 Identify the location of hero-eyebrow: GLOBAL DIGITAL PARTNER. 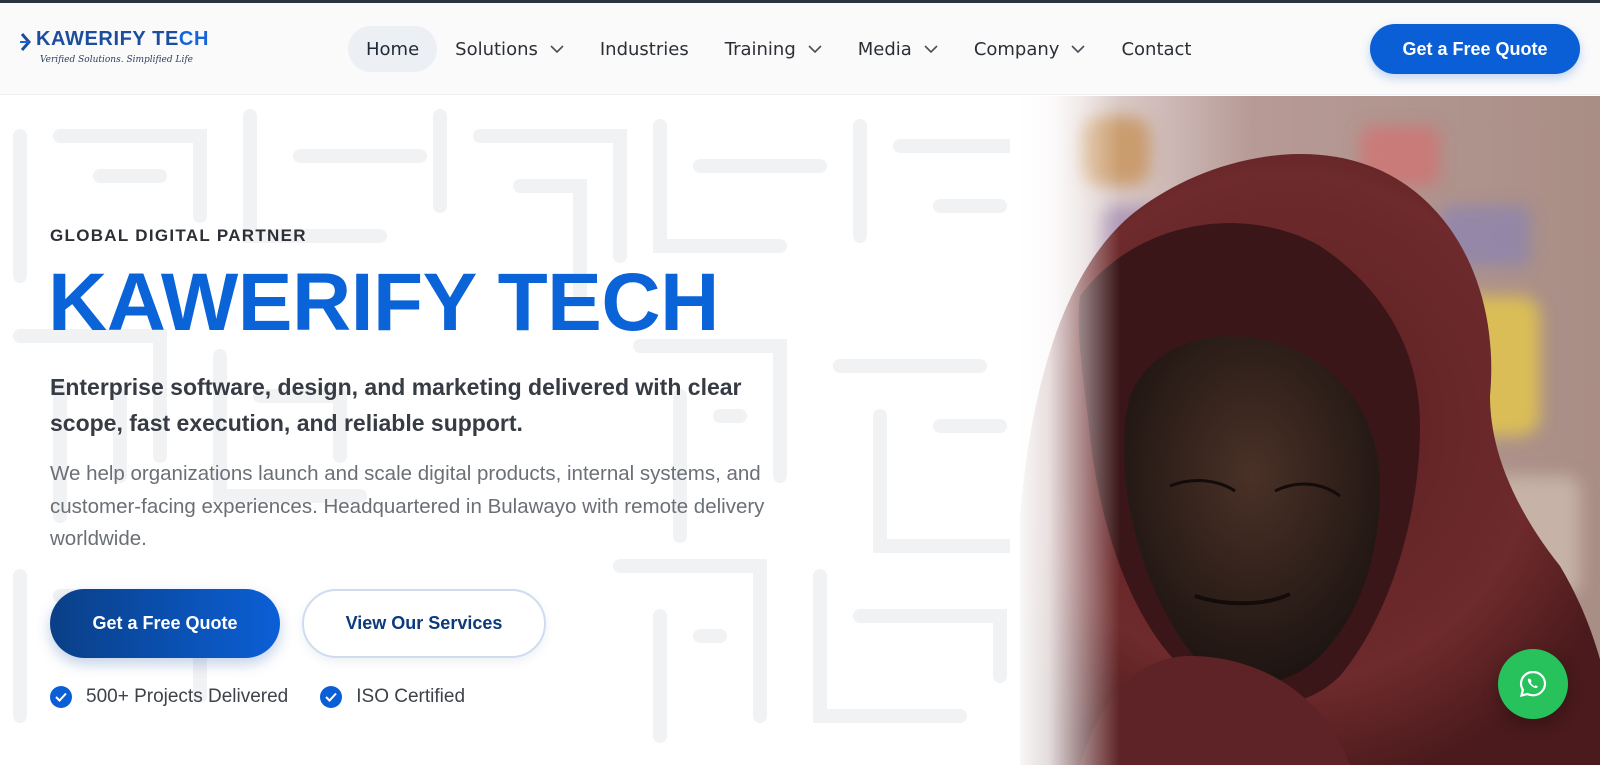
(178, 235).